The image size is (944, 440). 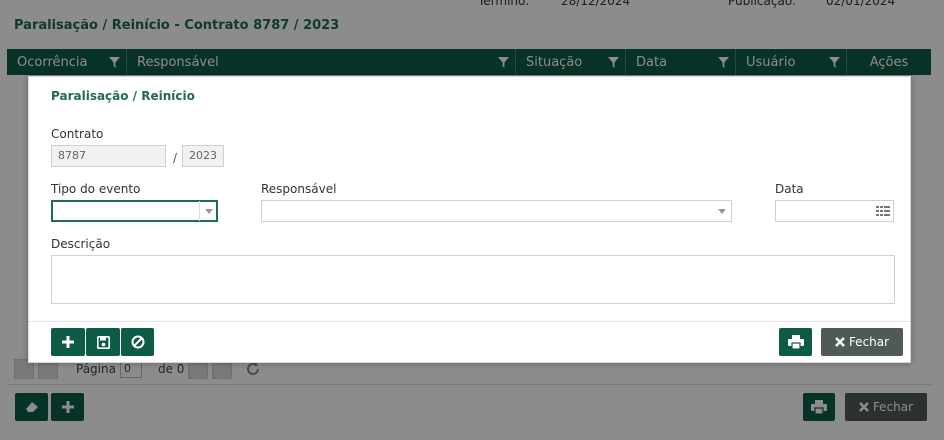 What do you see at coordinates (883, 211) in the screenshot?
I see `calendar-icon` at bounding box center [883, 211].